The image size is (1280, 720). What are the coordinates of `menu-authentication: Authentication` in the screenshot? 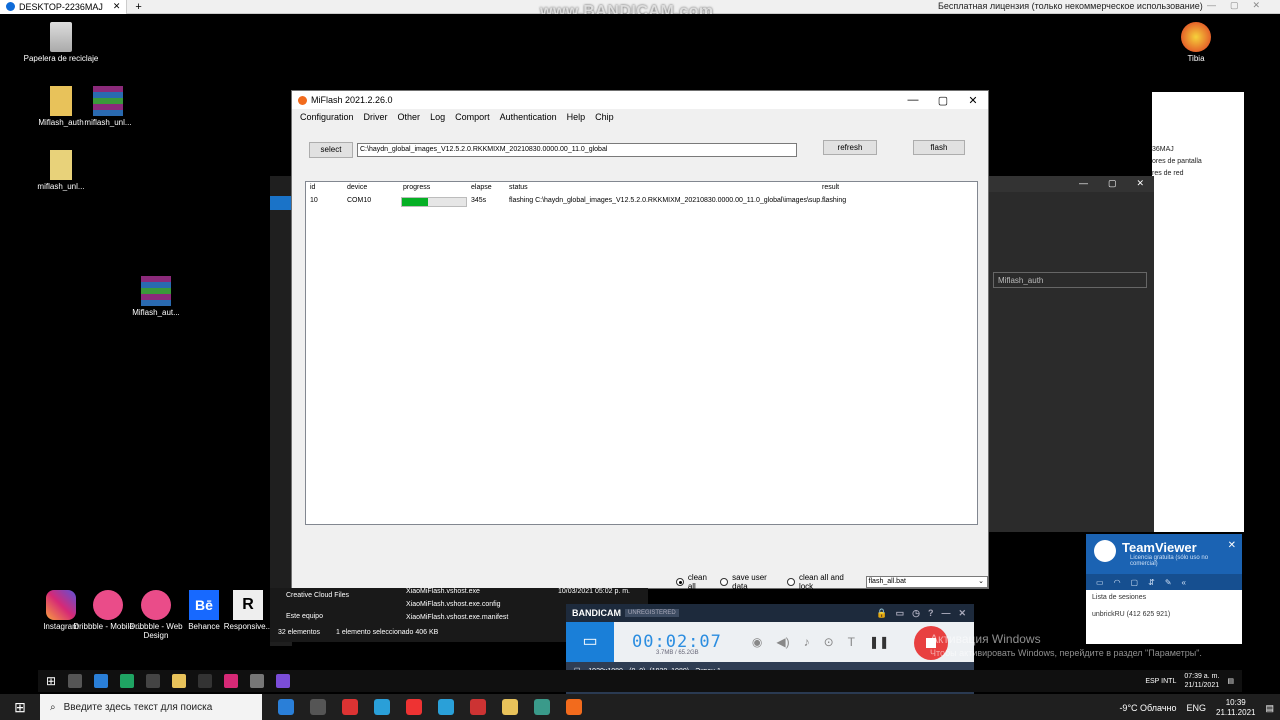 It's located at (528, 117).